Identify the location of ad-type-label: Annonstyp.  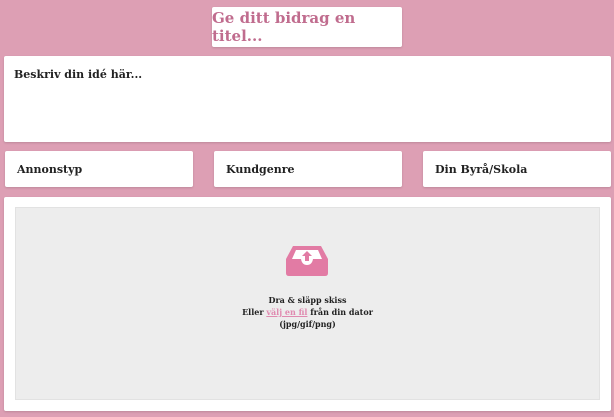
(50, 169).